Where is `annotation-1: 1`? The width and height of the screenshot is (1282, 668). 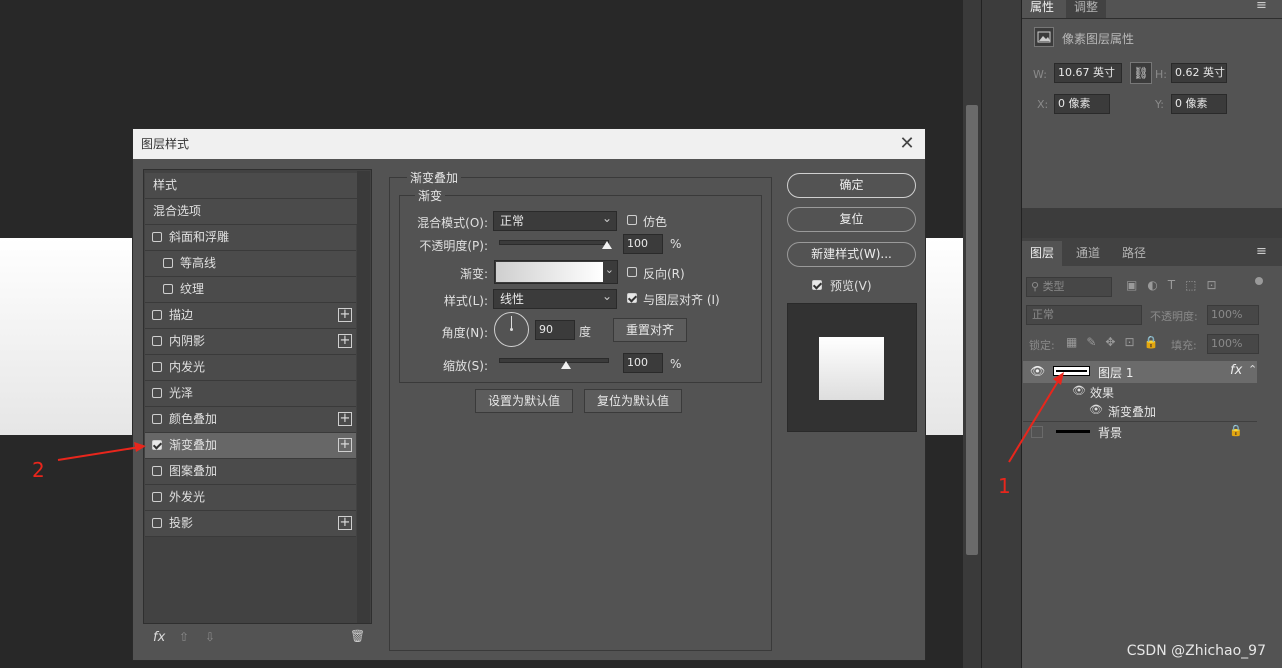 annotation-1: 1 is located at coordinates (1004, 486).